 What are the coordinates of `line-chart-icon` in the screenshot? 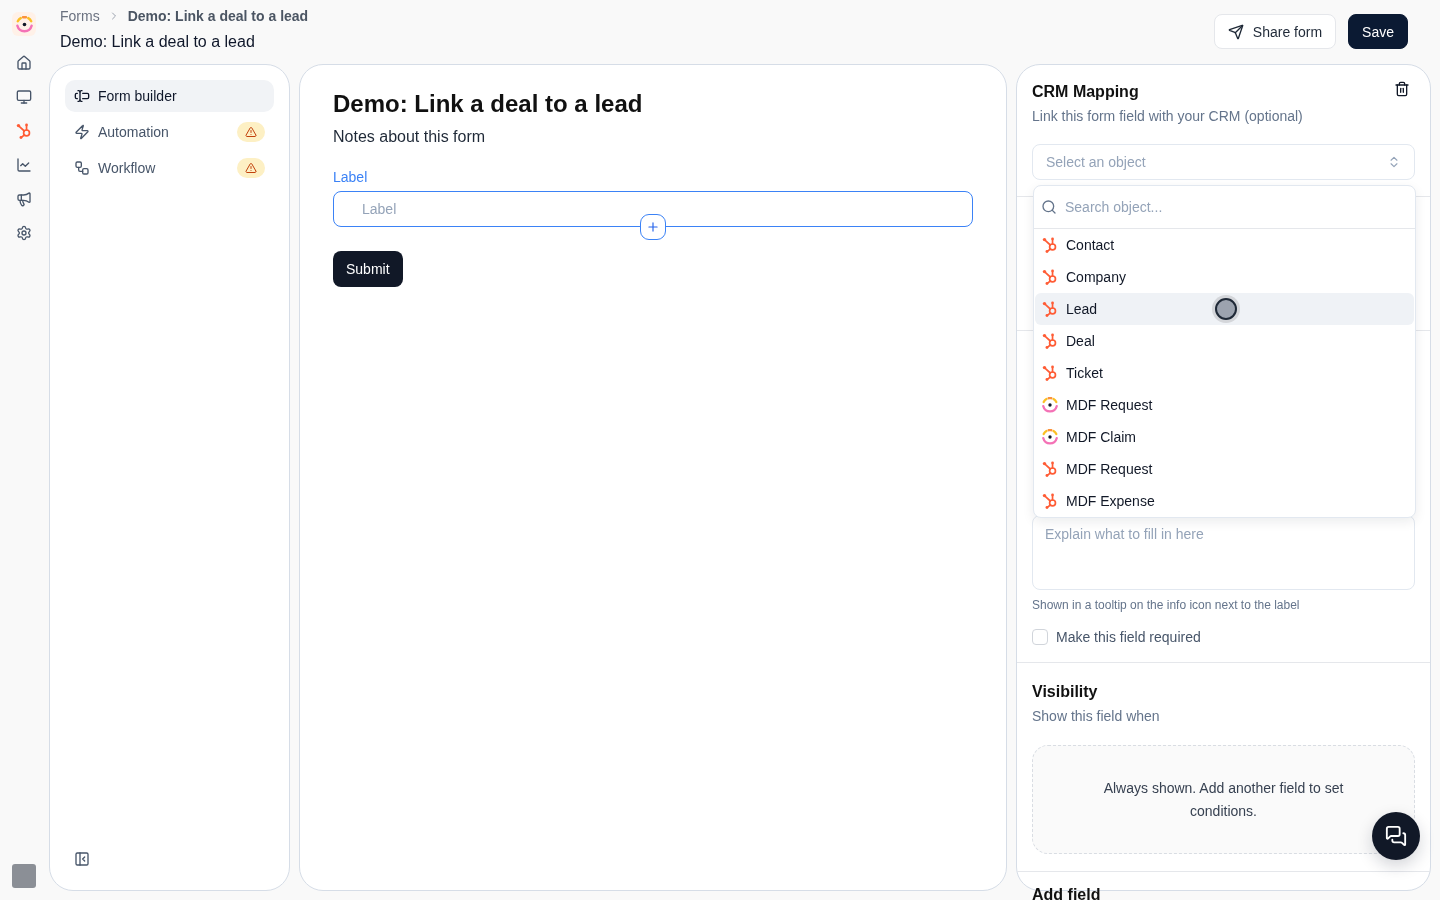 It's located at (24, 165).